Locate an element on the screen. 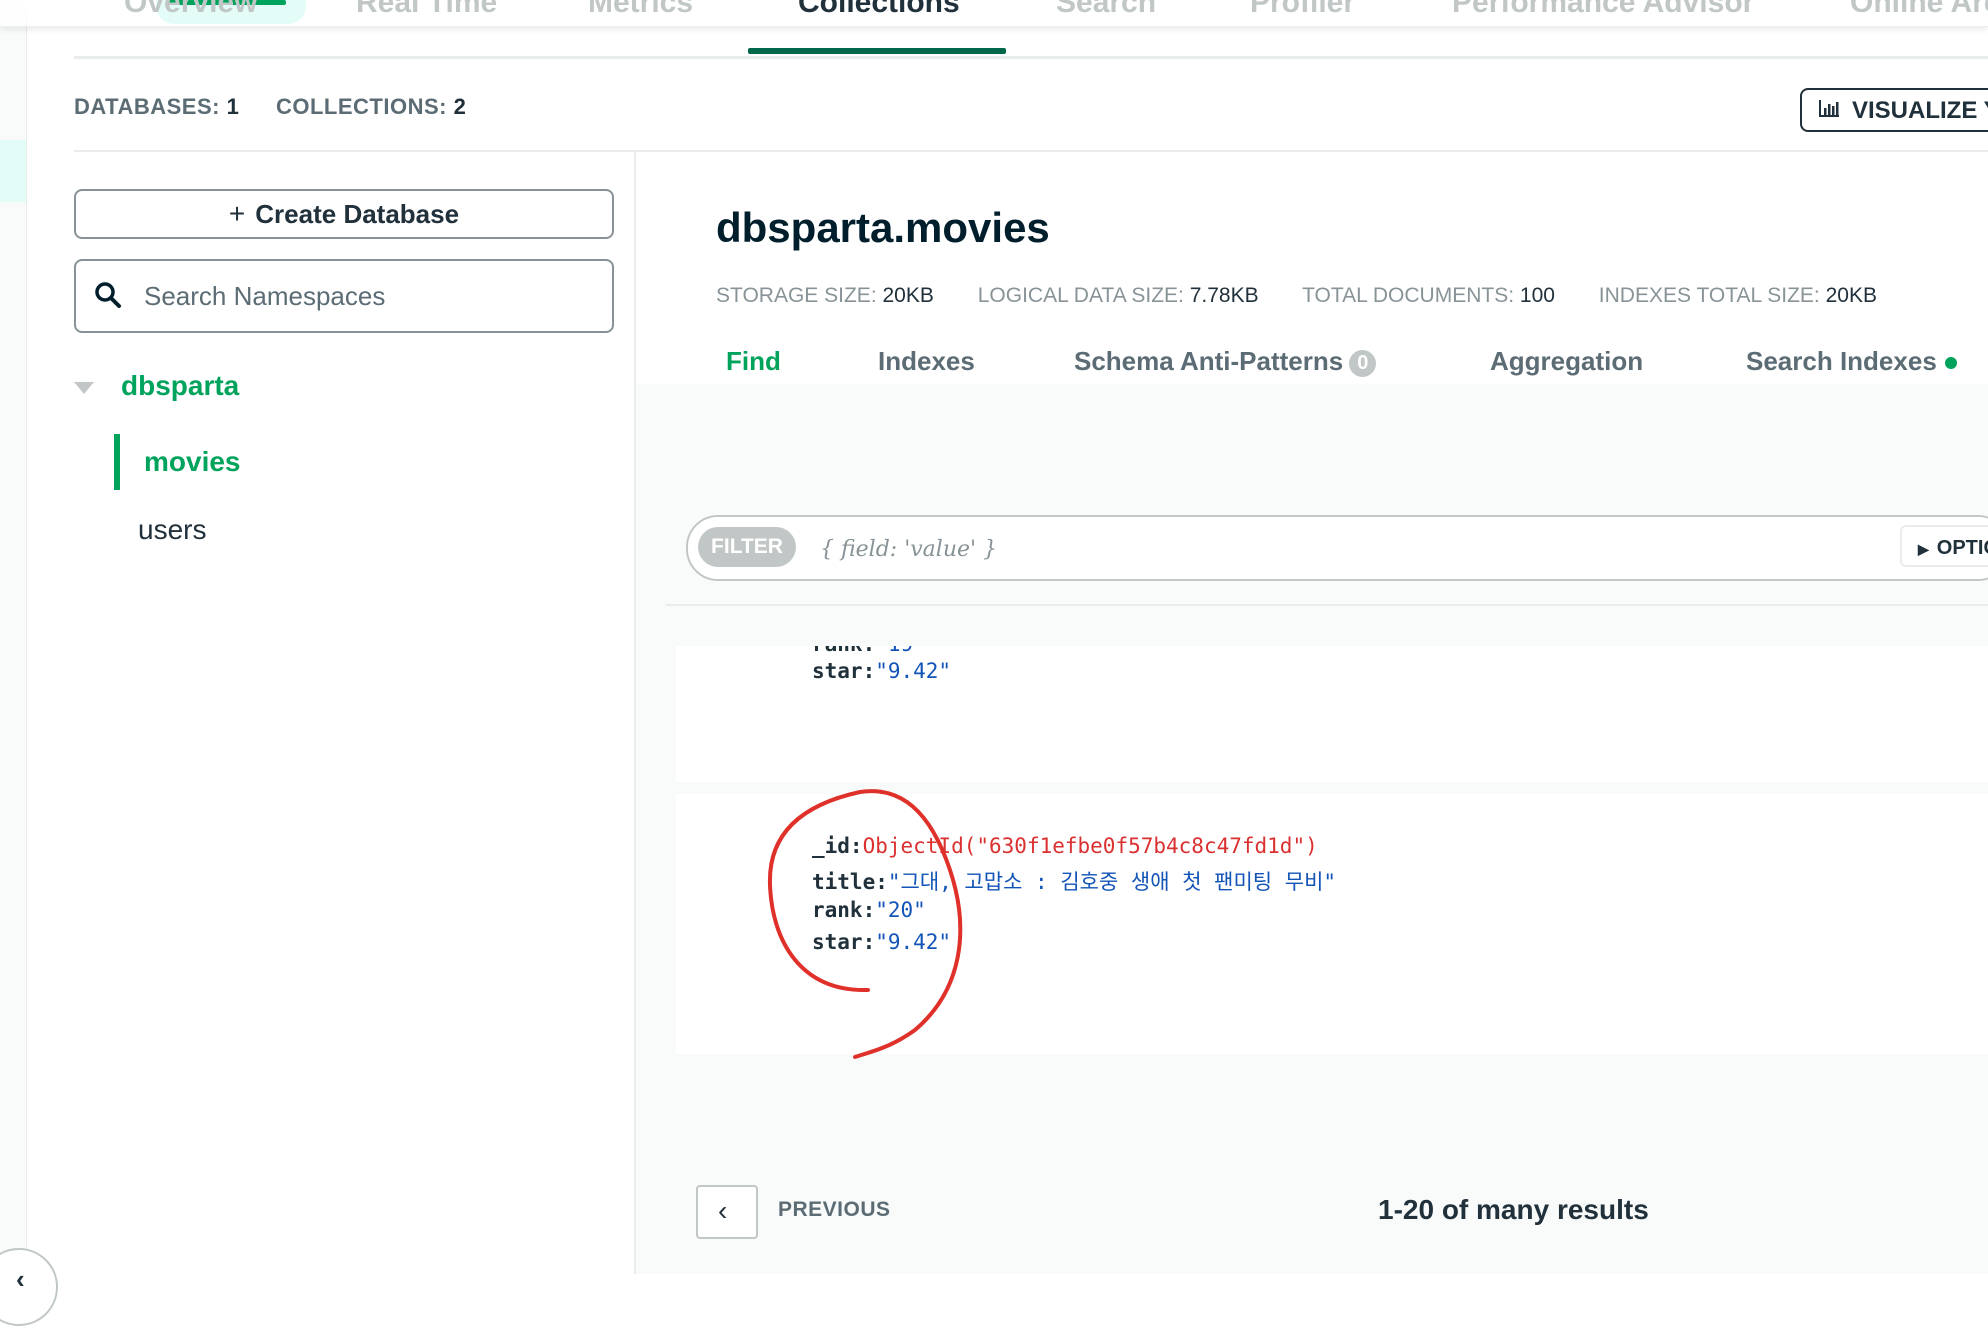  tab-online-archive: Online Archive is located at coordinates (1919, 18).